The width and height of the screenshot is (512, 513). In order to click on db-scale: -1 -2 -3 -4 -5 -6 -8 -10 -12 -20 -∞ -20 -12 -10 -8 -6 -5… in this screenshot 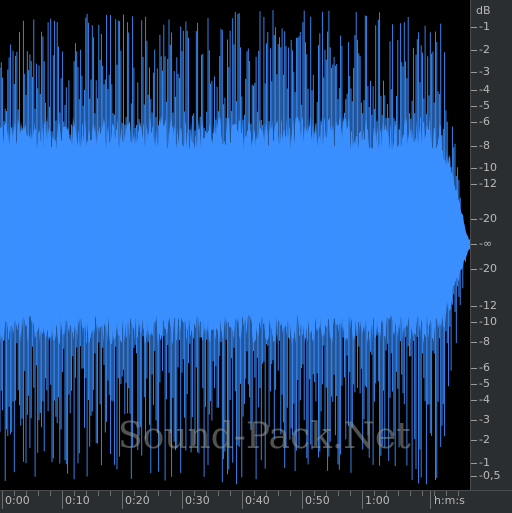, I will do `click(491, 245)`.